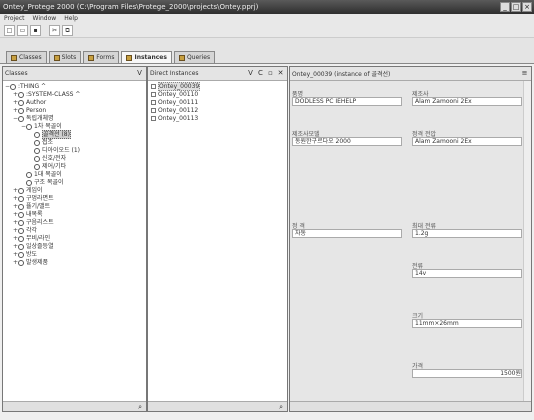 This screenshot has width=534, height=420. I want to click on class-tree-item: + 구음리스트, so click(75, 223).